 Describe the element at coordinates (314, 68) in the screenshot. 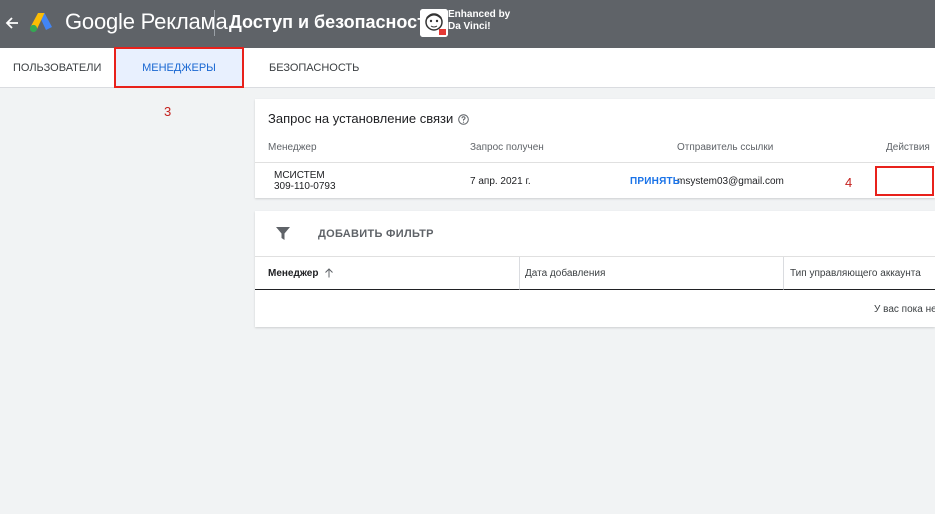

I see `tab-security: БЕЗОПАСНОСТЬ` at that location.